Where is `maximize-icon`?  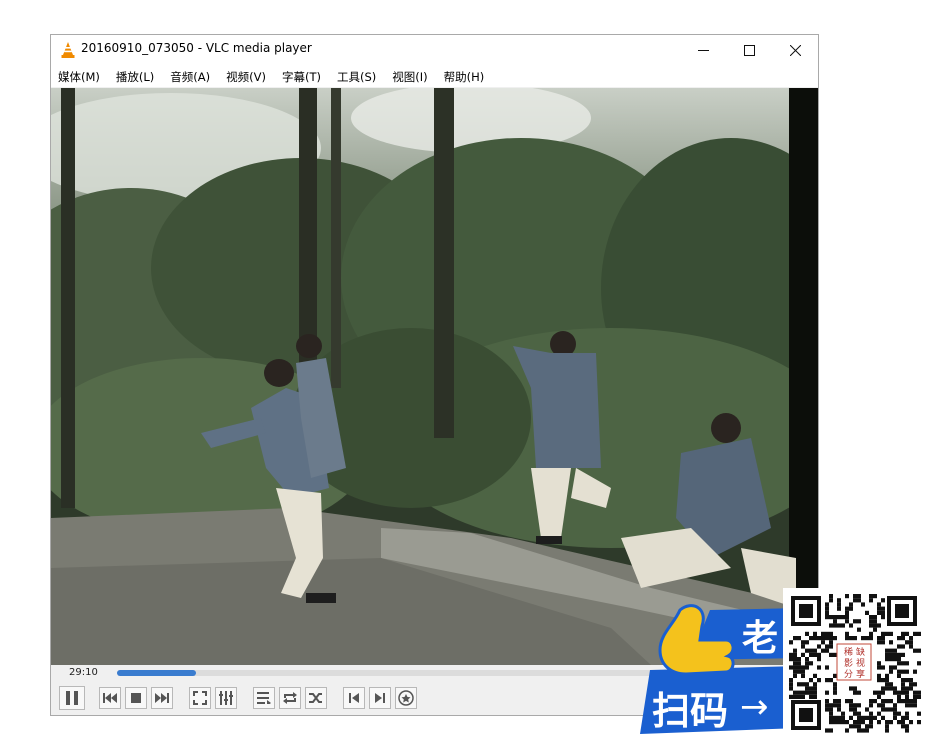
maximize-icon is located at coordinates (749, 50).